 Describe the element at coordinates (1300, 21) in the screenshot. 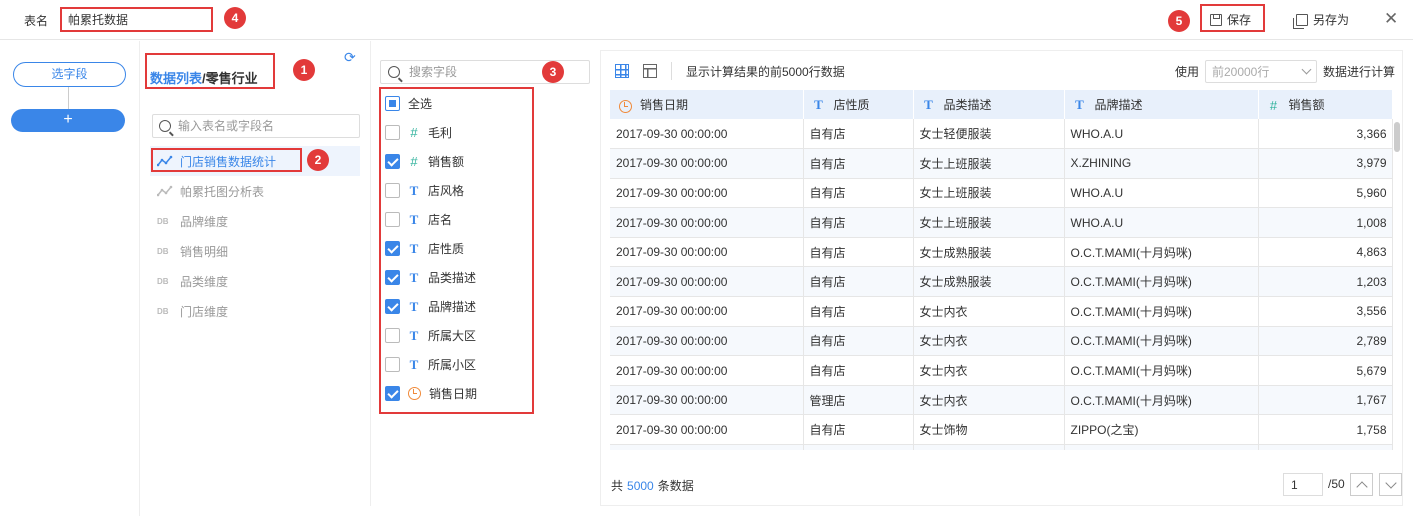

I see `save-as-icon` at that location.